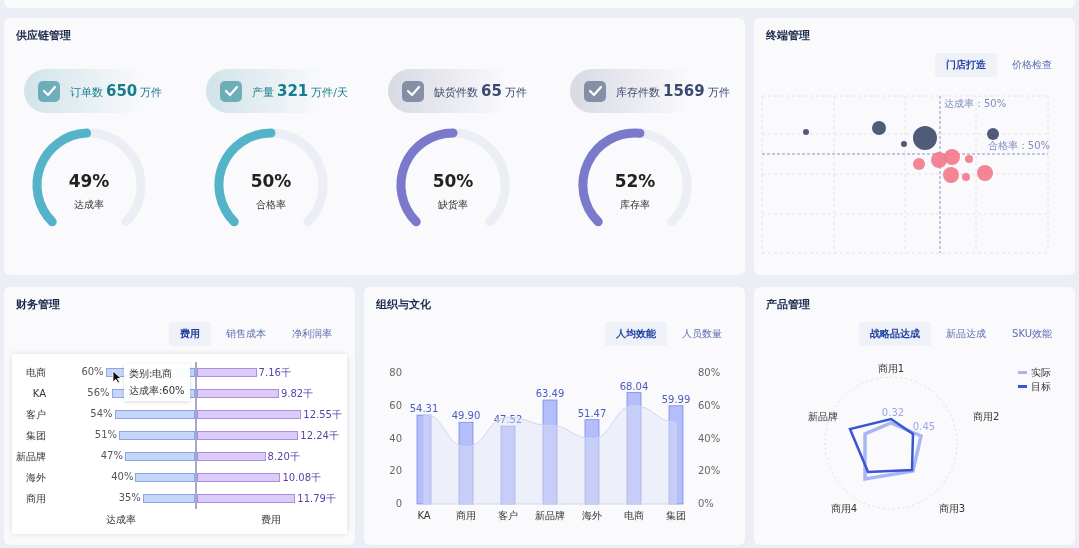 Image resolution: width=1079 pixels, height=548 pixels. Describe the element at coordinates (709, 438) in the screenshot. I see `axis-tick: 40%` at that location.